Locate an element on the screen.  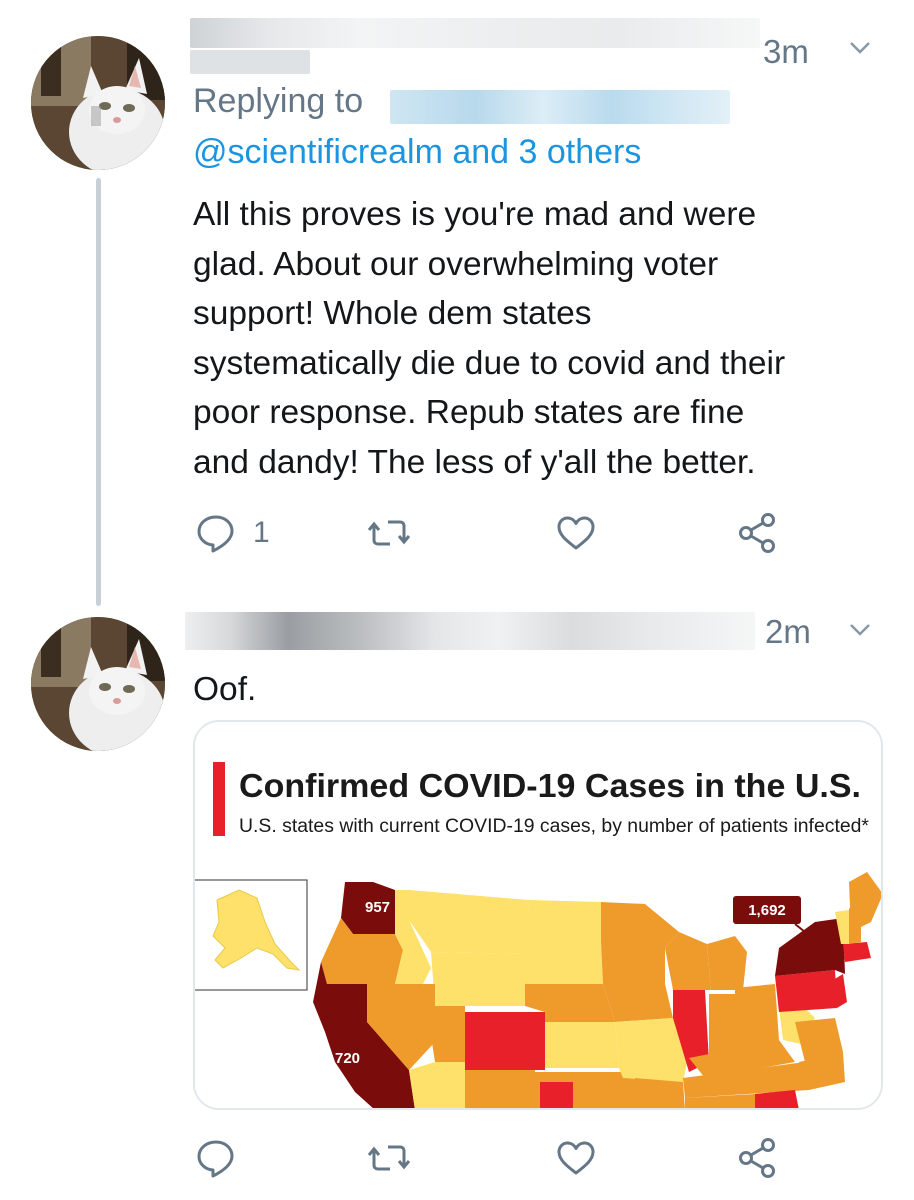
kansas is located at coordinates (582, 1045).